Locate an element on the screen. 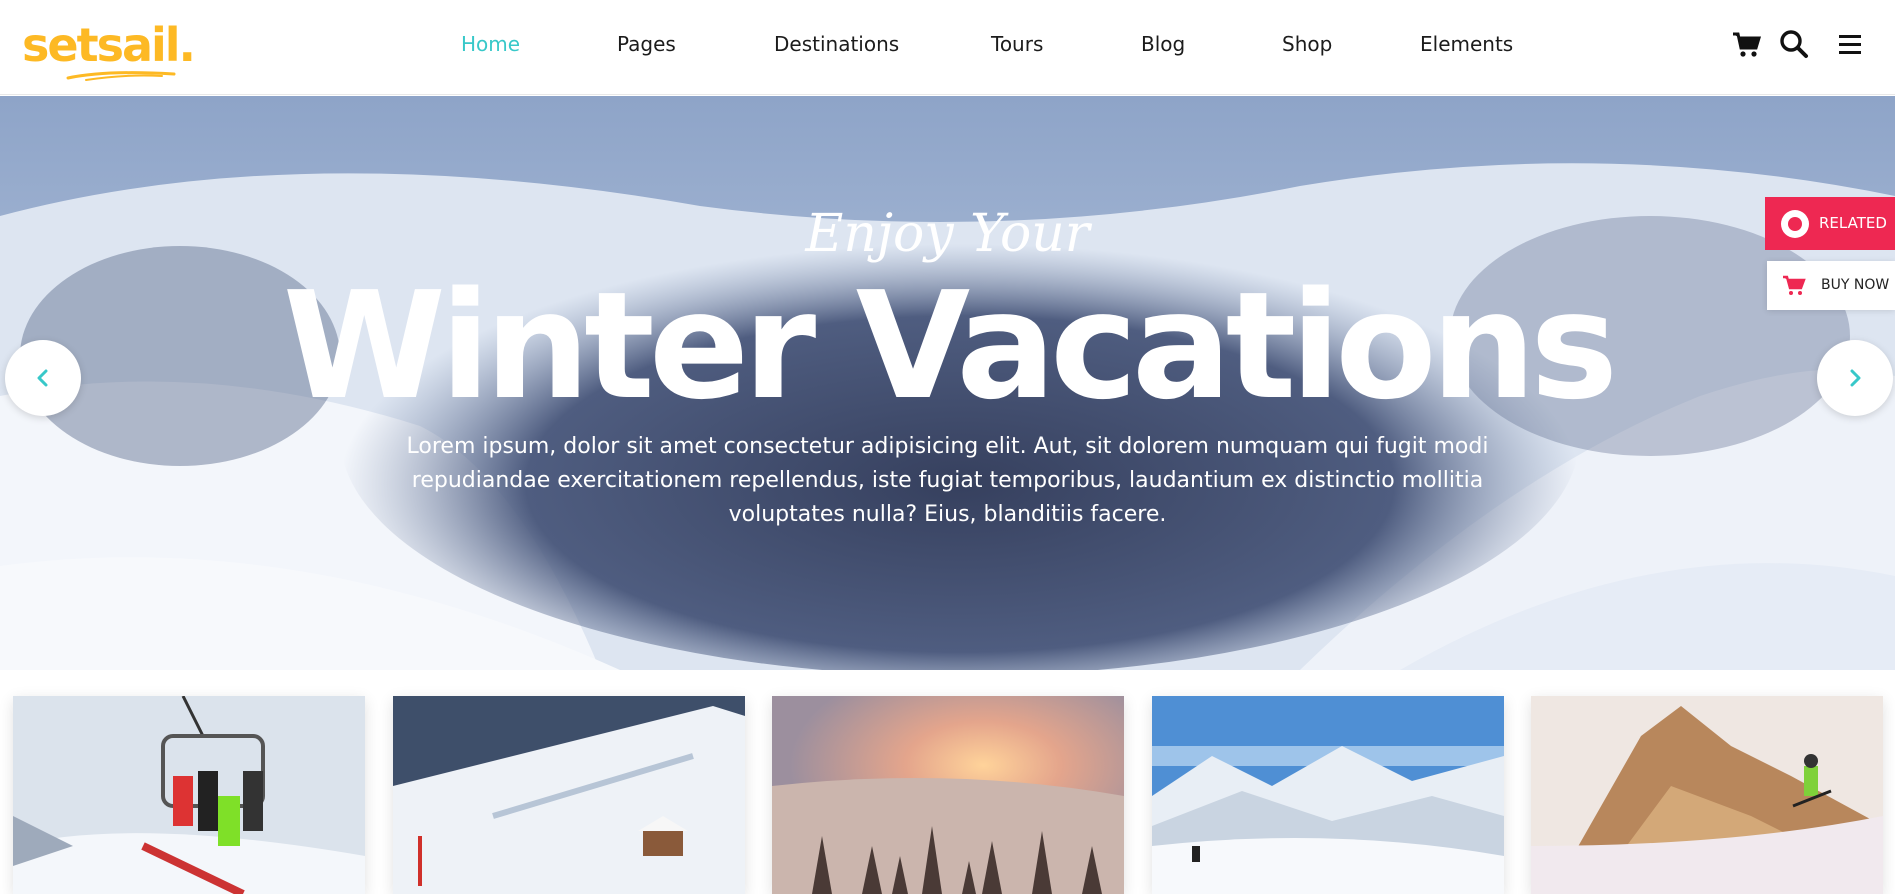 This screenshot has height=894, width=1895. hero-title: Winter Vacations is located at coordinates (950, 346).